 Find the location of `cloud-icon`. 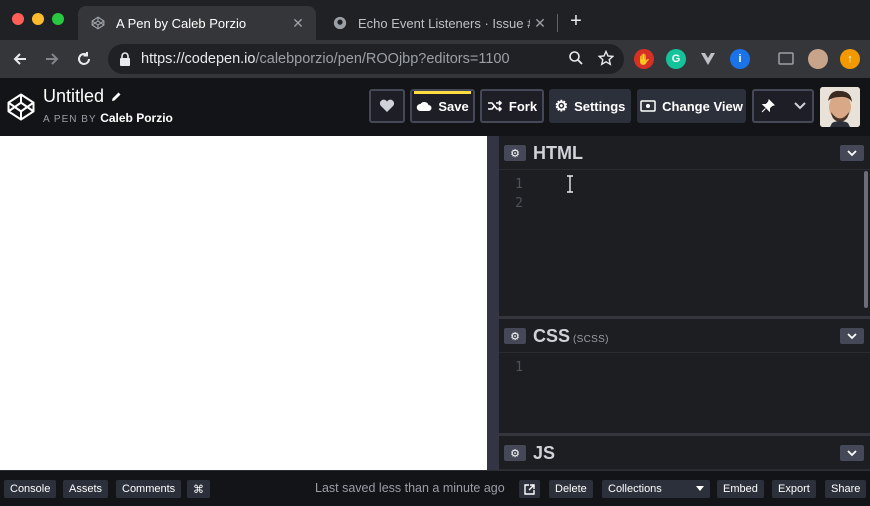

cloud-icon is located at coordinates (424, 106).